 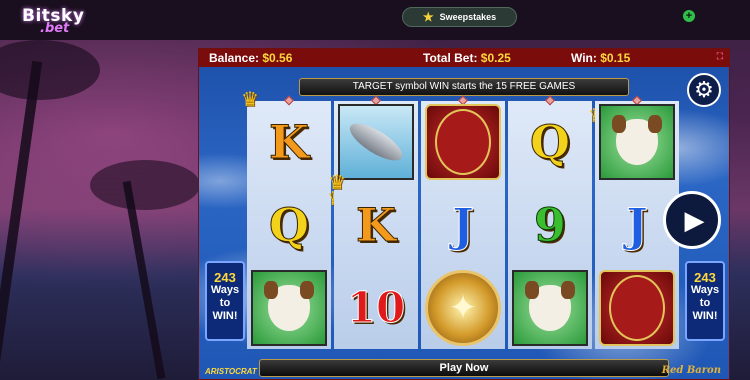 I want to click on balance-label: Balance:, so click(x=234, y=58).